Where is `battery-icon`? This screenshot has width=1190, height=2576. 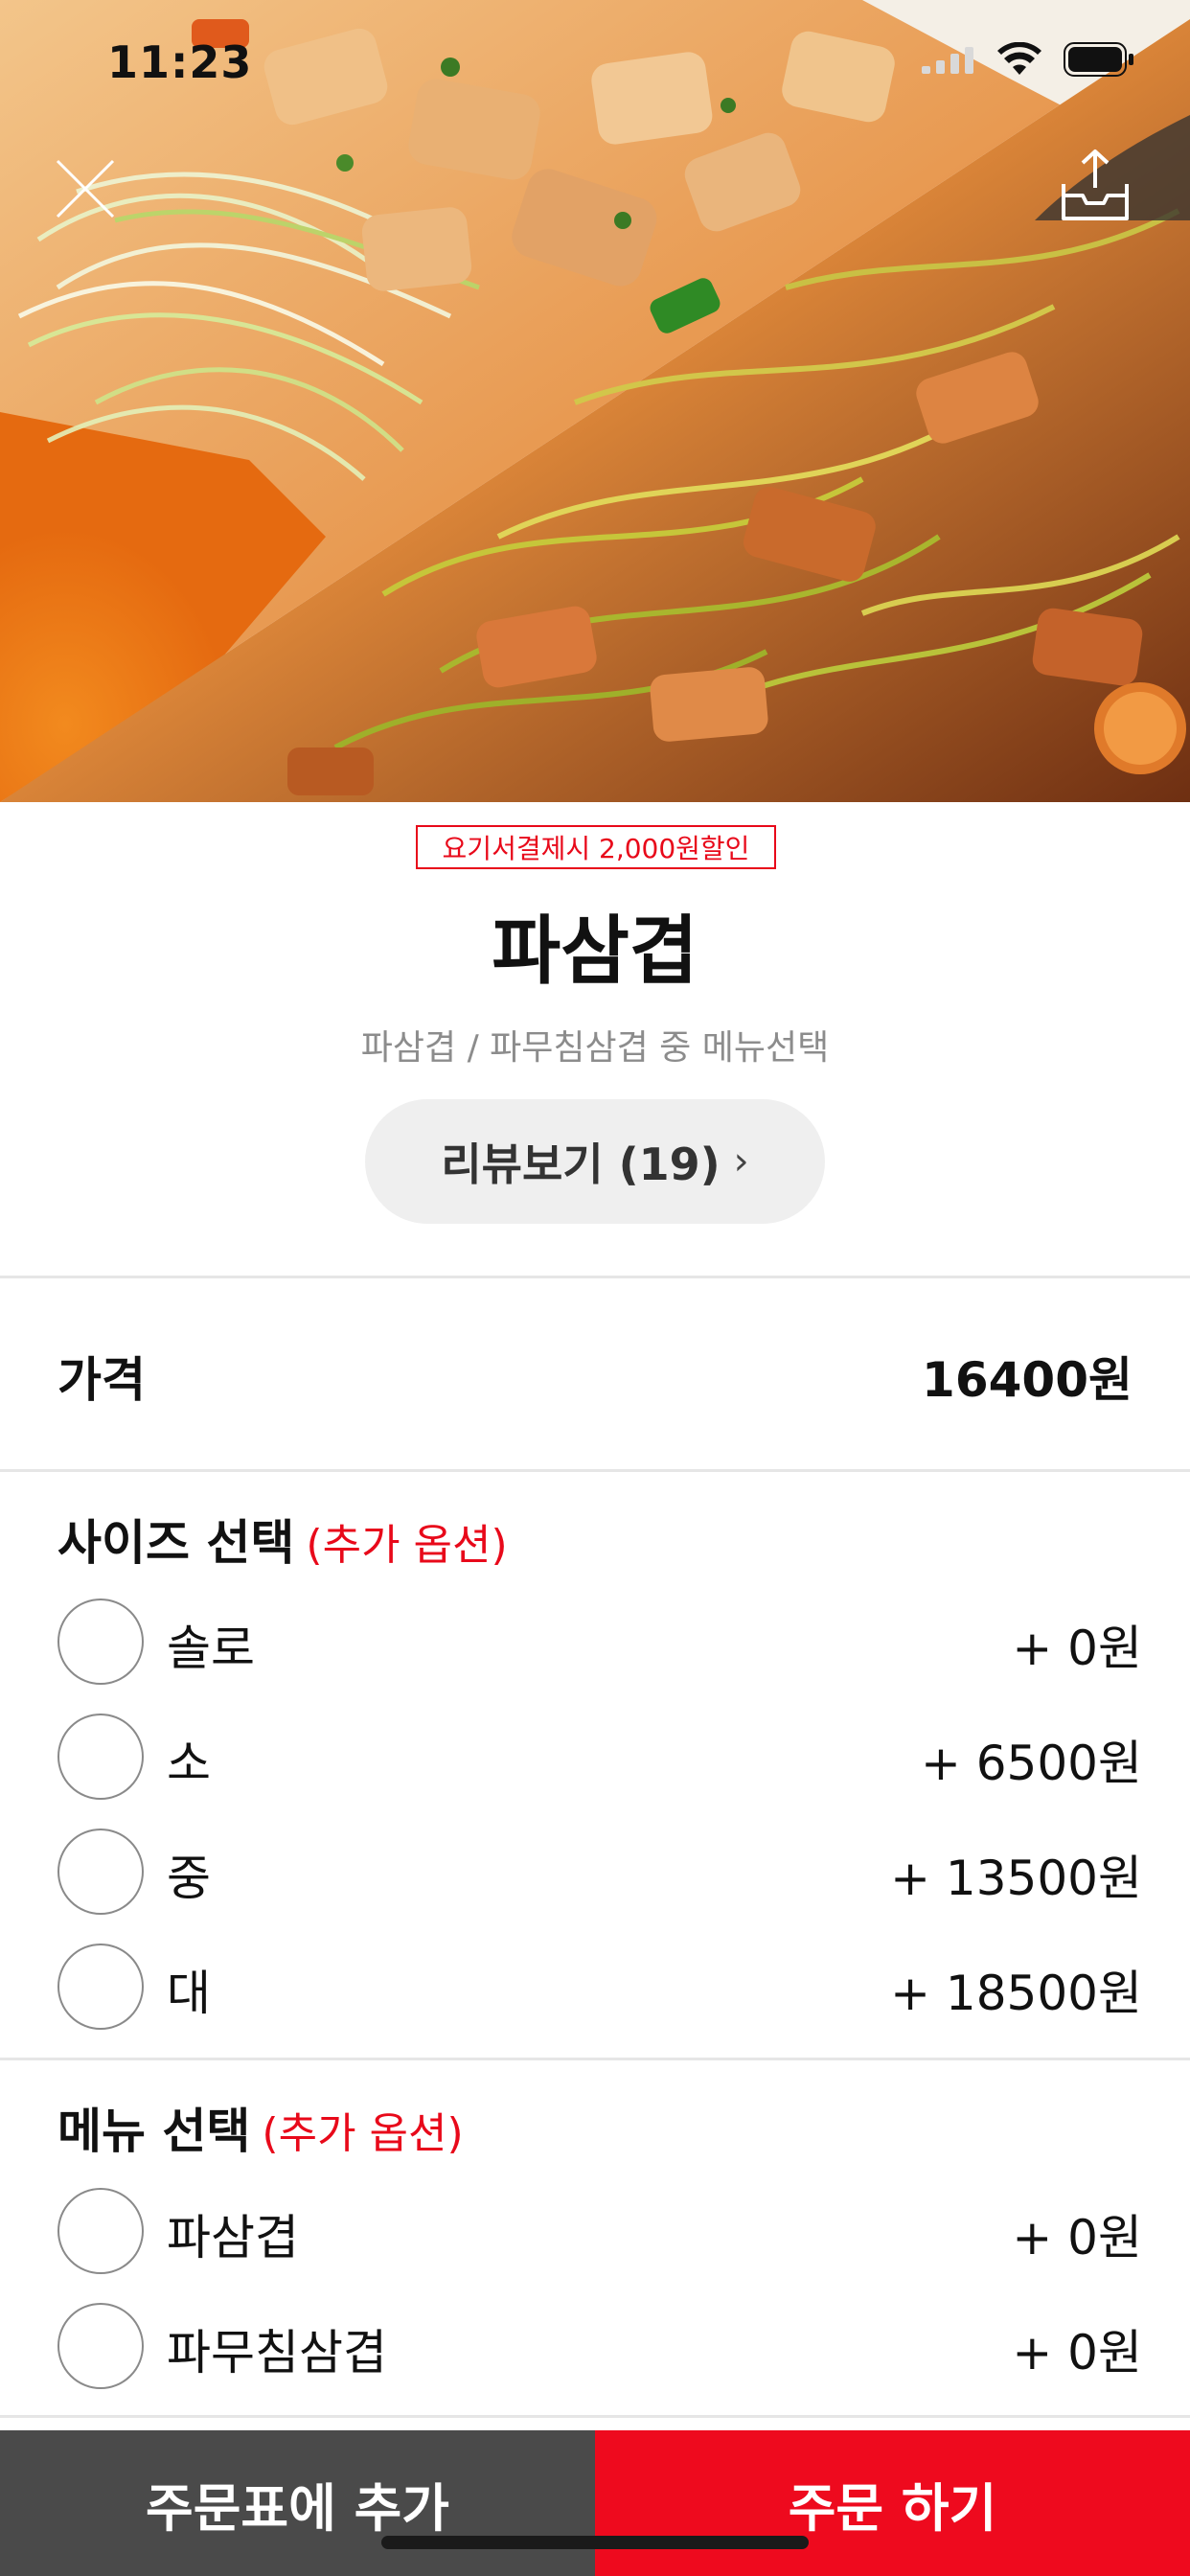 battery-icon is located at coordinates (1099, 59).